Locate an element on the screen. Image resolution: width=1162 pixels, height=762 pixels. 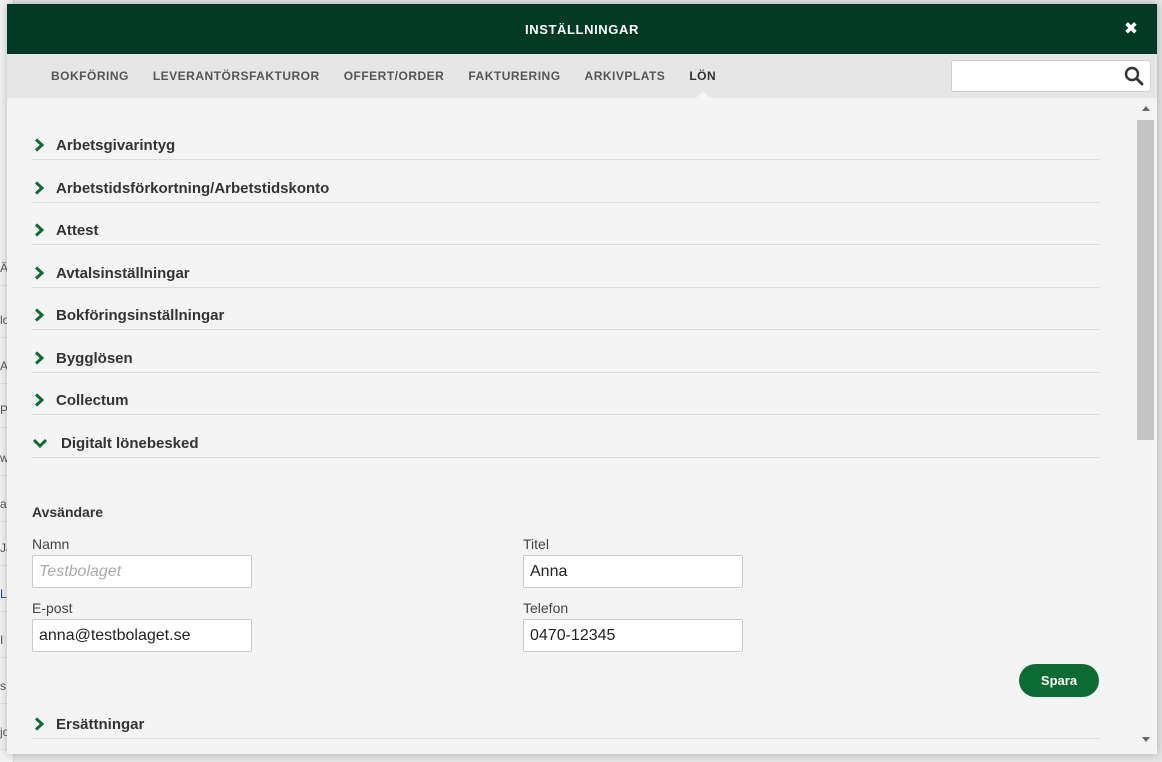
save-button: Spara is located at coordinates (1059, 680).